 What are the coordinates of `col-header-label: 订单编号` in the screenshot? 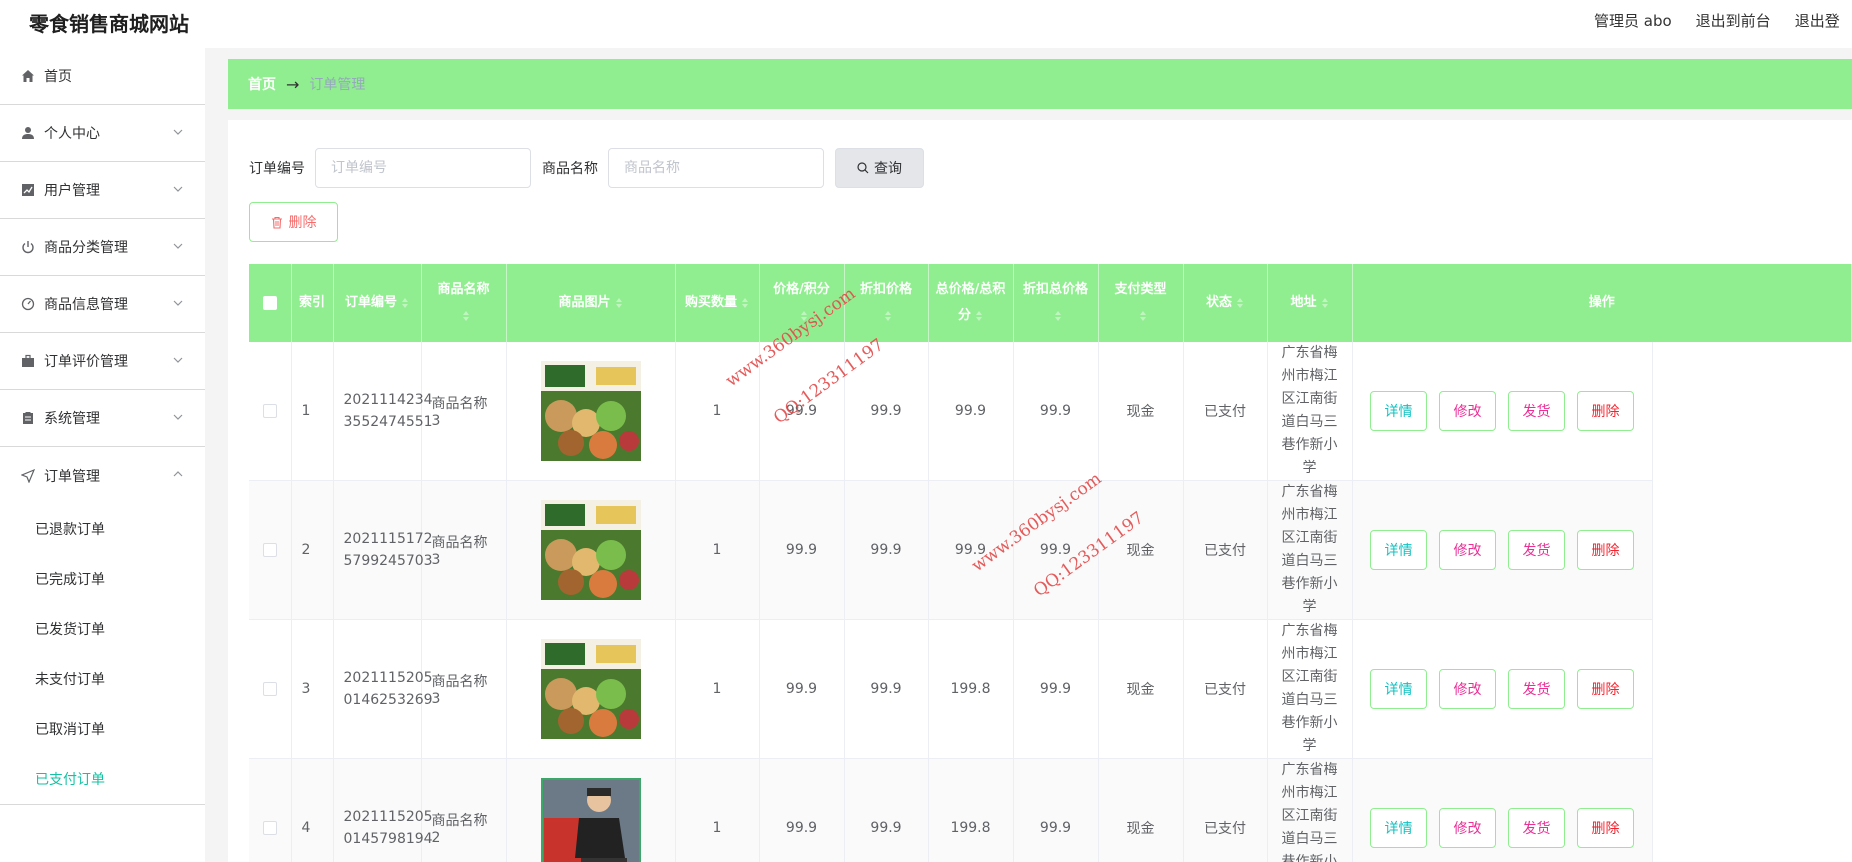 It's located at (370, 302).